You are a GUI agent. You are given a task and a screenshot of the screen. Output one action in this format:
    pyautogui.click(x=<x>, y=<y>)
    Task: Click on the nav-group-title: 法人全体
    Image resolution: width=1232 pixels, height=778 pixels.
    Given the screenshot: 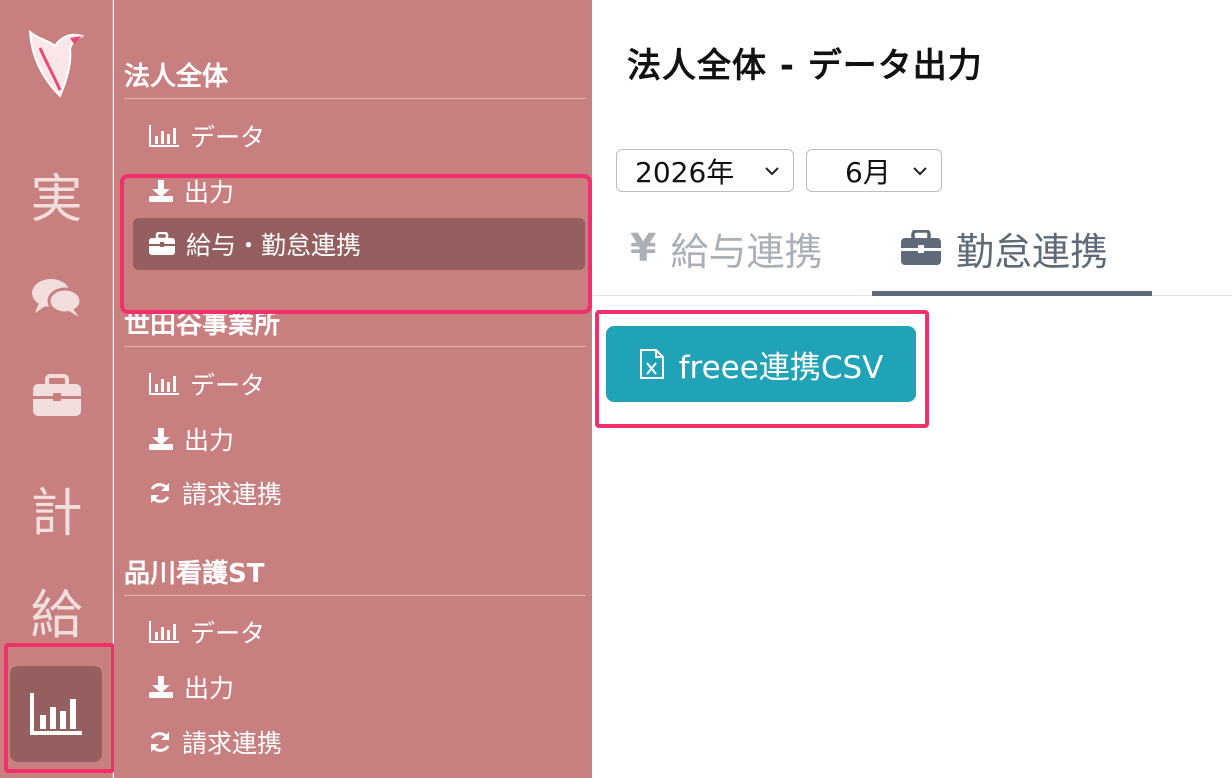 What is the action you would take?
    pyautogui.click(x=355, y=80)
    